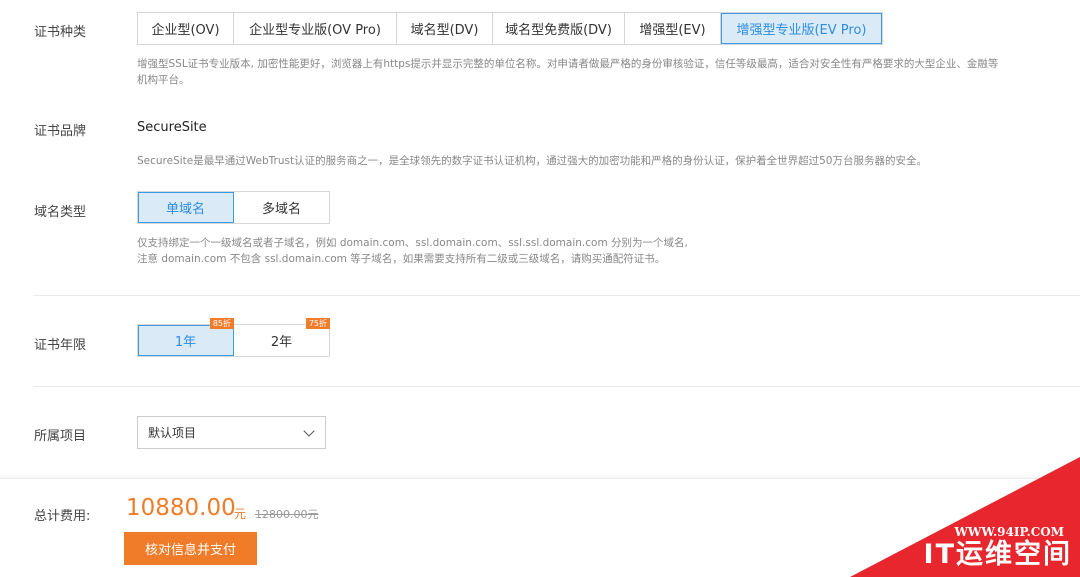 The width and height of the screenshot is (1080, 577). What do you see at coordinates (673, 28) in the screenshot?
I see `cert-type-option-ev: 增强型(EV)` at bounding box center [673, 28].